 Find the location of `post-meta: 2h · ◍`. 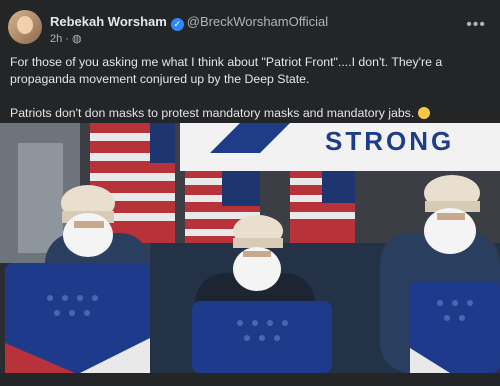

post-meta: 2h · ◍ is located at coordinates (66, 39).